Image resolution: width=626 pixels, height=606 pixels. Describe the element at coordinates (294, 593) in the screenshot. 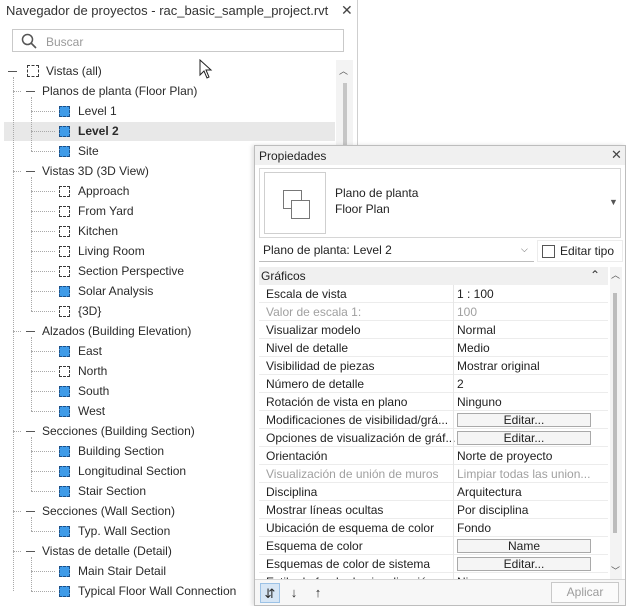

I see `sort-ascending-icon: ↓` at that location.